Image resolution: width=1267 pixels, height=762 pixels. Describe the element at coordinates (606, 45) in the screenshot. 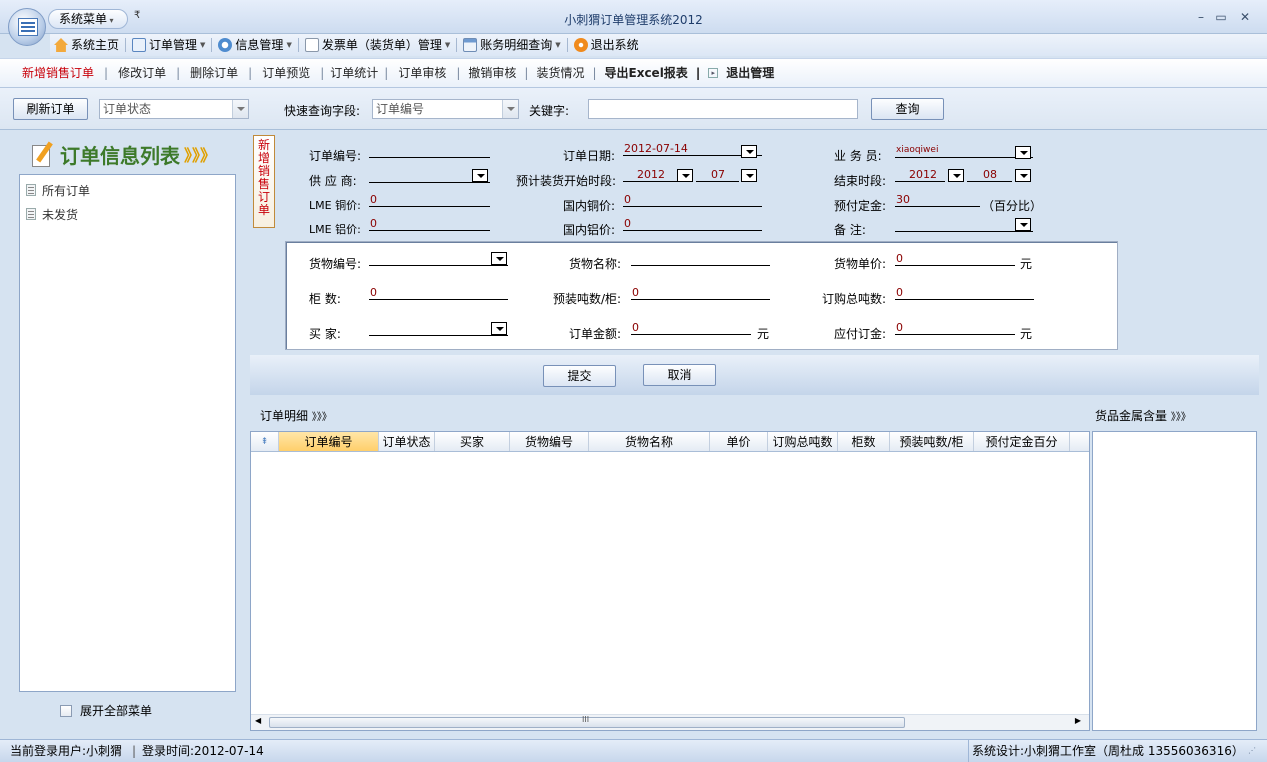

I see `menu-exit: 退出系统` at that location.